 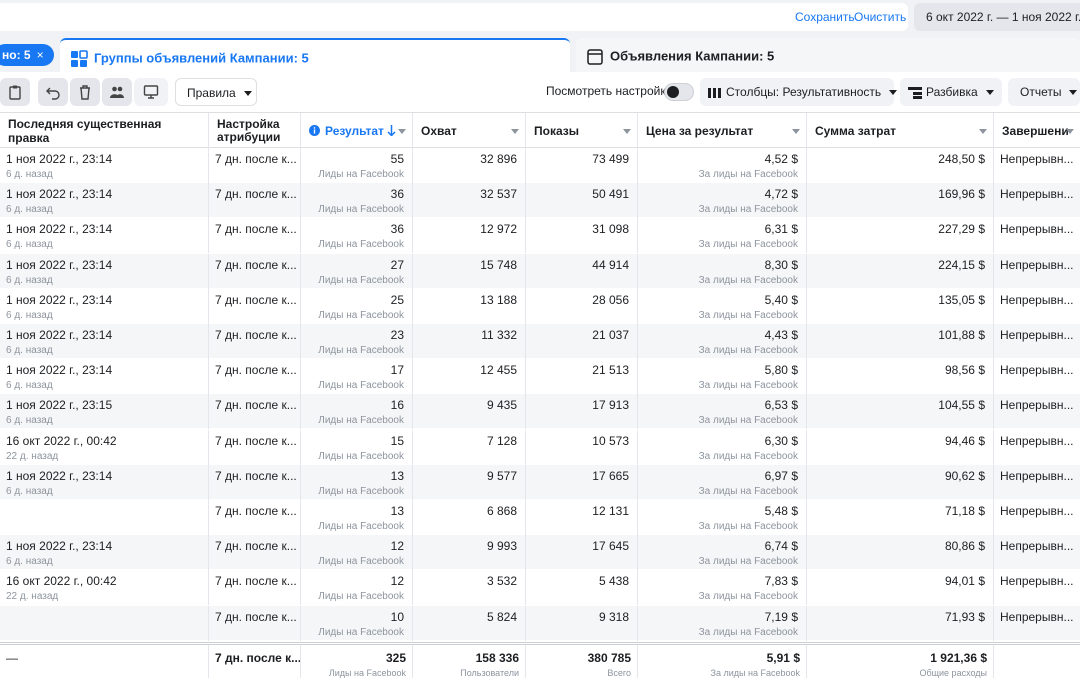 What do you see at coordinates (582, 588) in the screenshot?
I see `cell-impressions: 5 438` at bounding box center [582, 588].